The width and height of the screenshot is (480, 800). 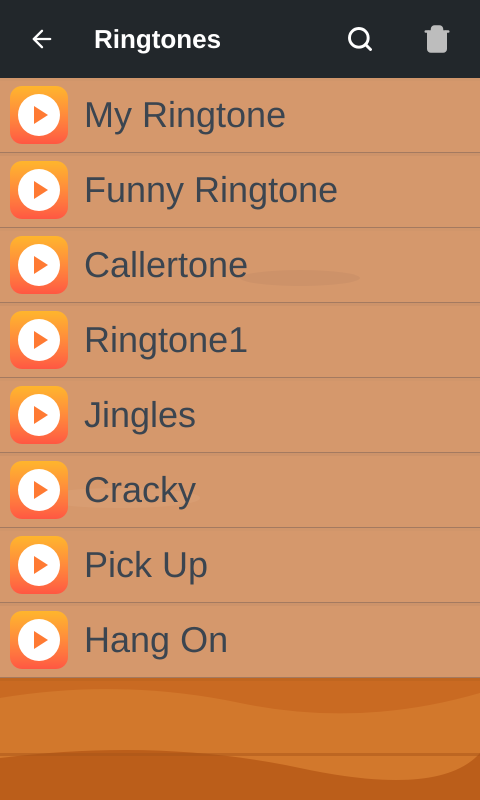 What do you see at coordinates (437, 39) in the screenshot?
I see `delete-button` at bounding box center [437, 39].